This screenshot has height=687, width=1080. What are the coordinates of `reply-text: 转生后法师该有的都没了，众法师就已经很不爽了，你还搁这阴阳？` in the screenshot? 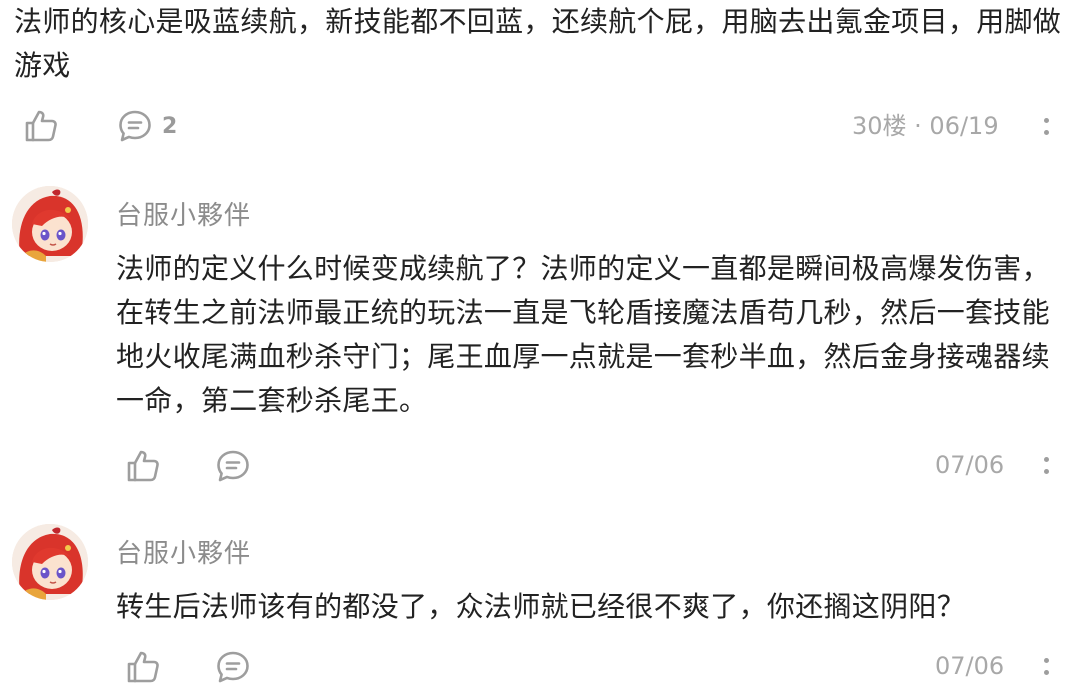 It's located at (541, 606).